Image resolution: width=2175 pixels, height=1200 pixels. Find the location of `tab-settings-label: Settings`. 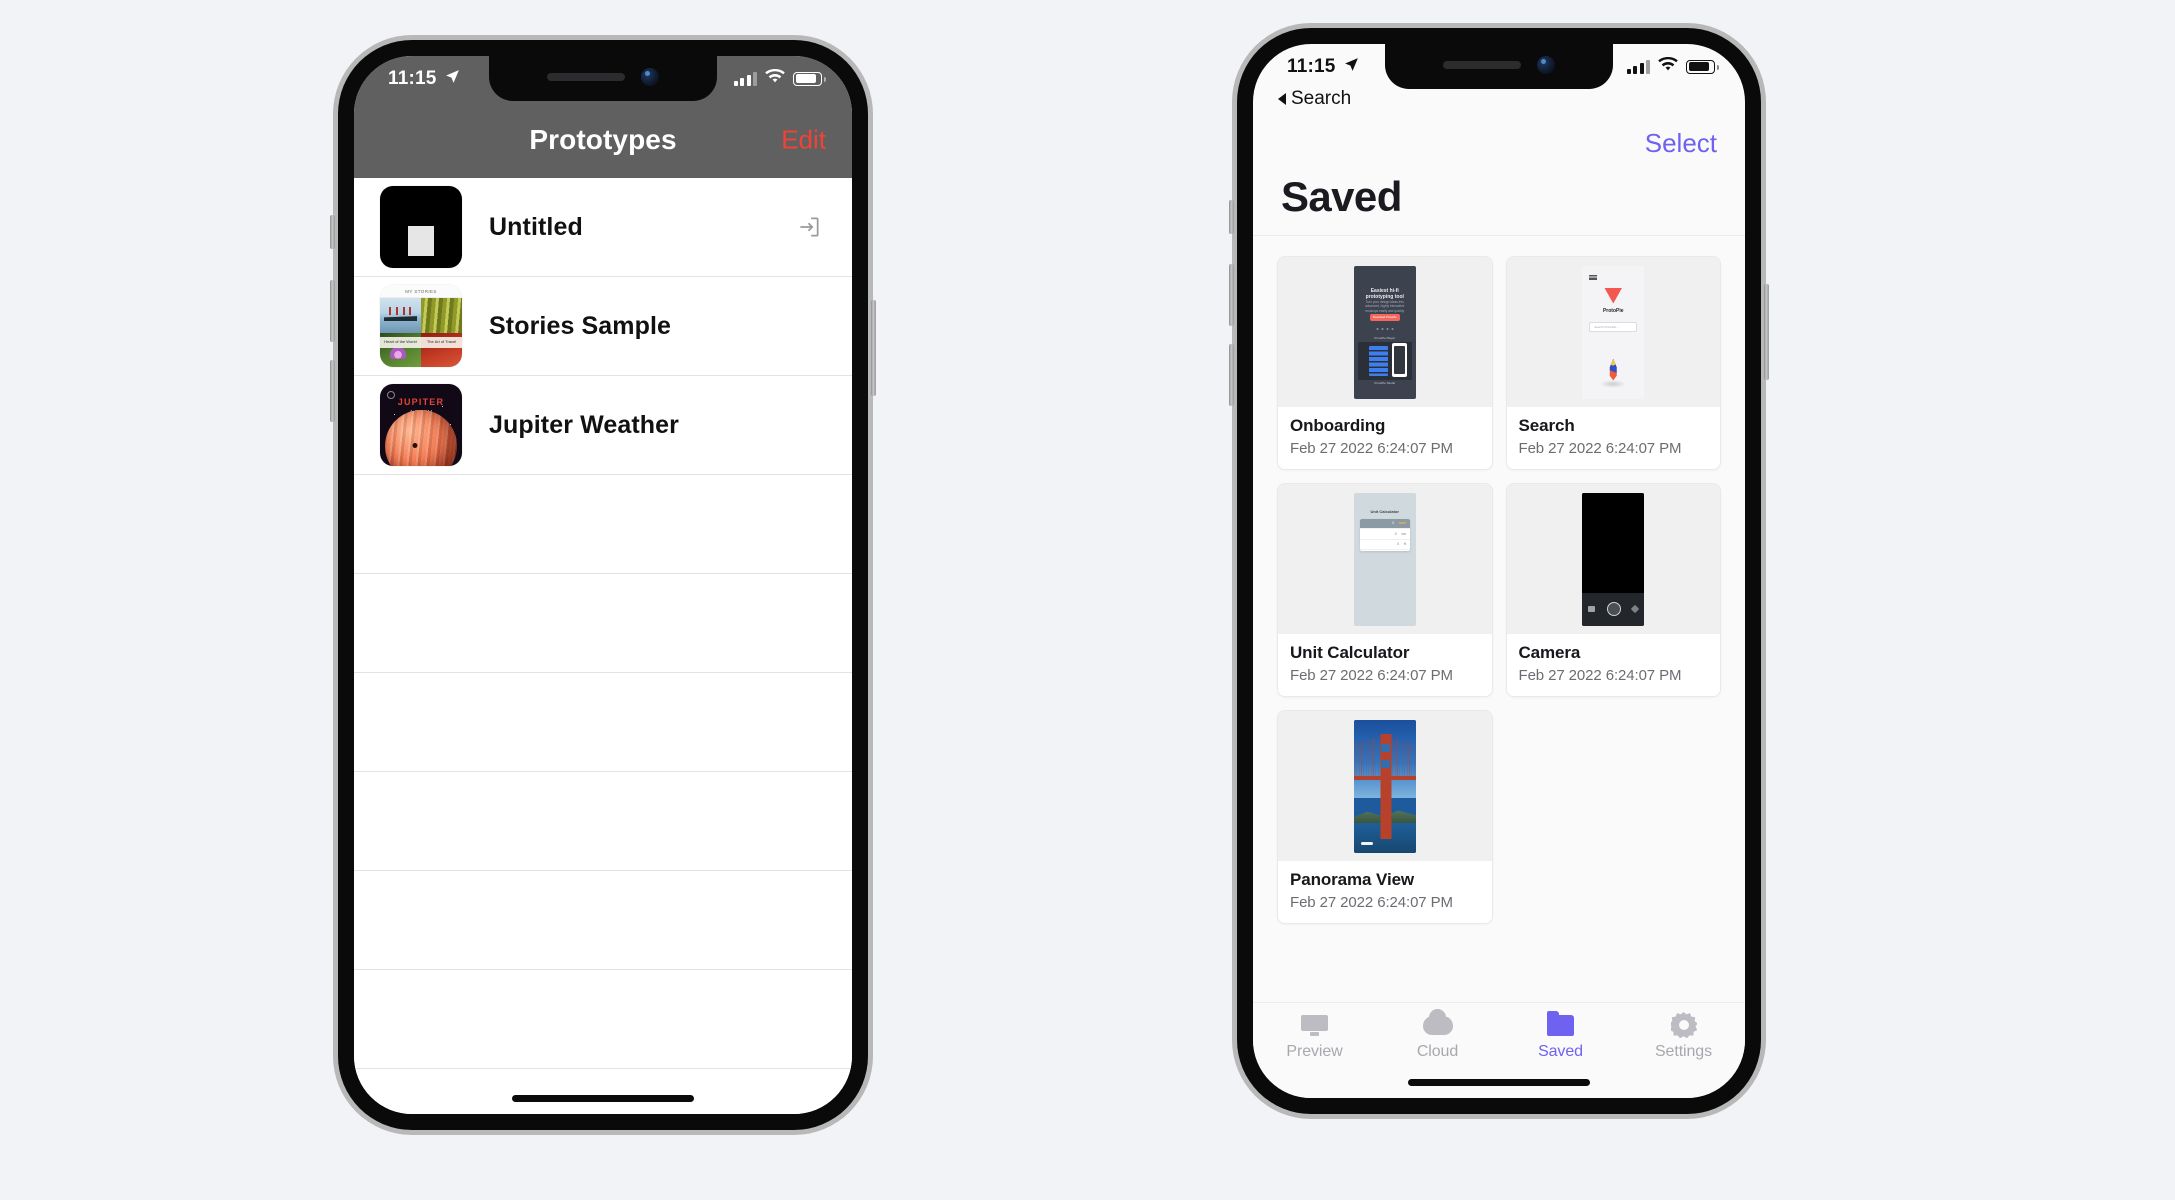

tab-settings-label: Settings is located at coordinates (1683, 1051).